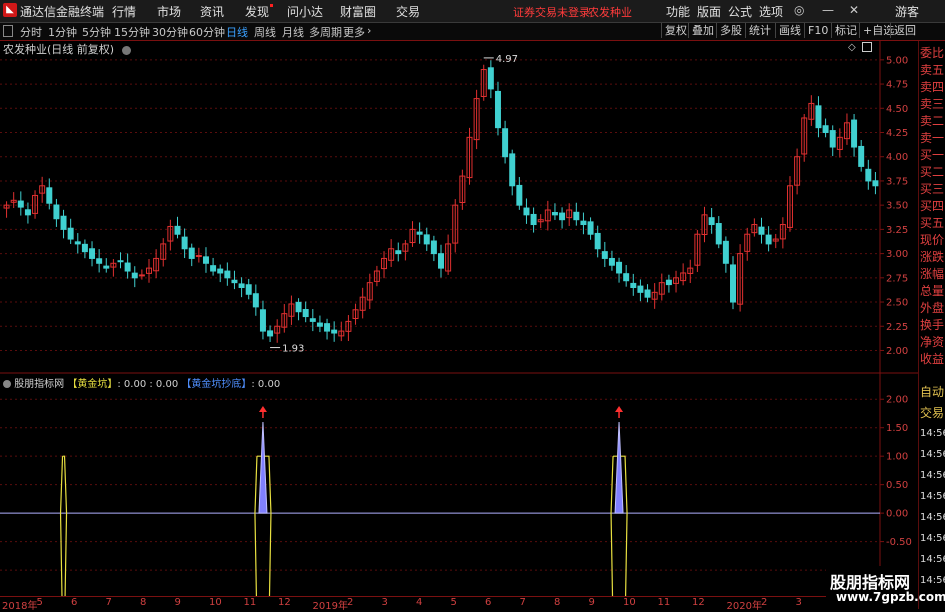  I want to click on low-label: 1.93, so click(293, 349).